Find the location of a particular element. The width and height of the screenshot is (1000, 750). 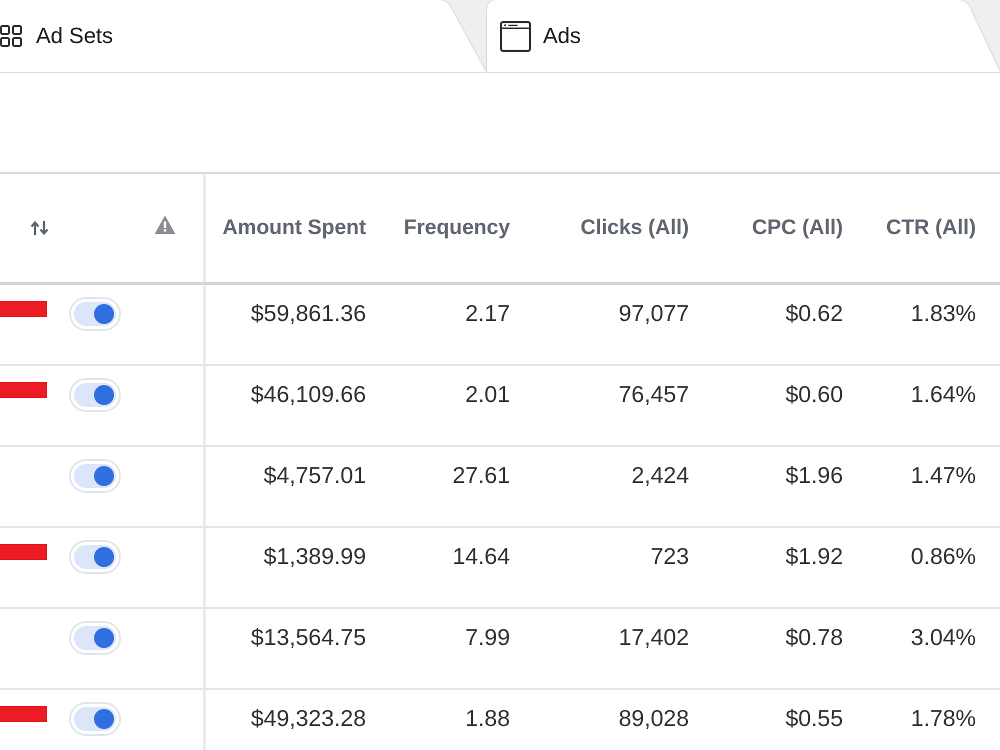

table-cell: $13,564.75 is located at coordinates (308, 637).